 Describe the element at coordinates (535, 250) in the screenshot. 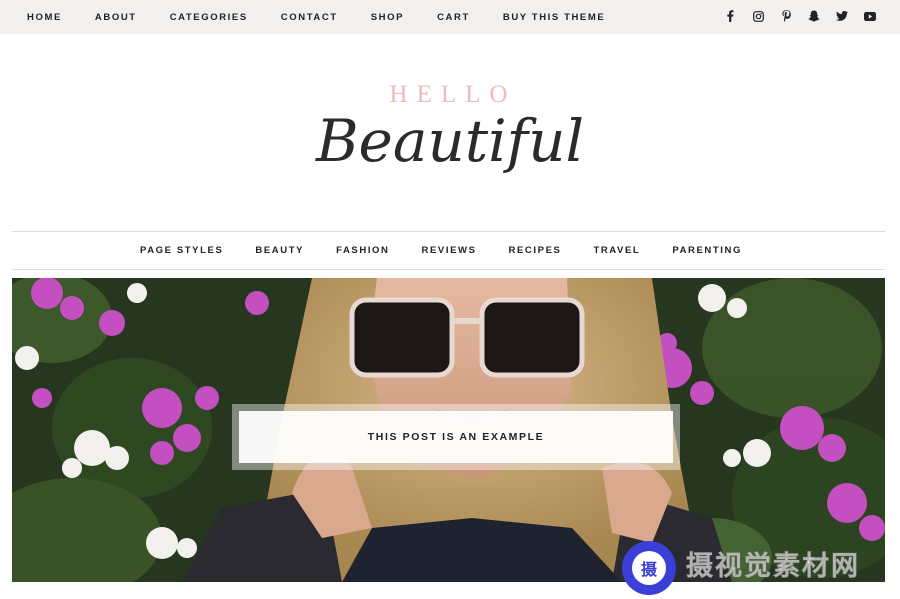

I see `nav-recipes: RECIPES` at that location.